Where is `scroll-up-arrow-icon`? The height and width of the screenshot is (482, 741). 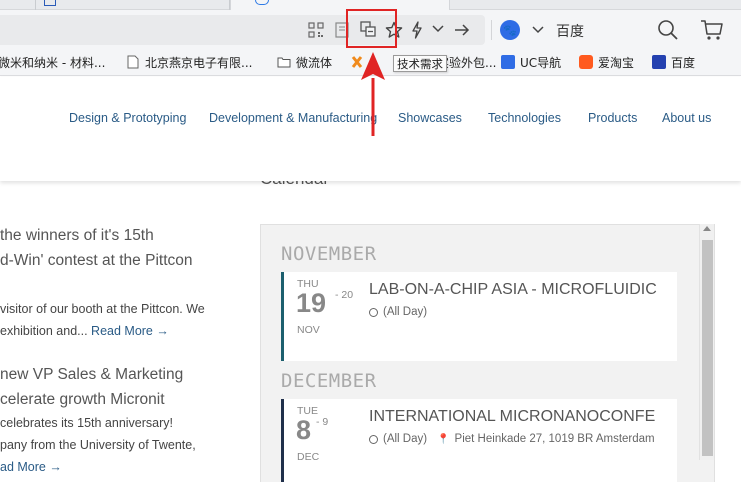
scroll-up-arrow-icon is located at coordinates (707, 228).